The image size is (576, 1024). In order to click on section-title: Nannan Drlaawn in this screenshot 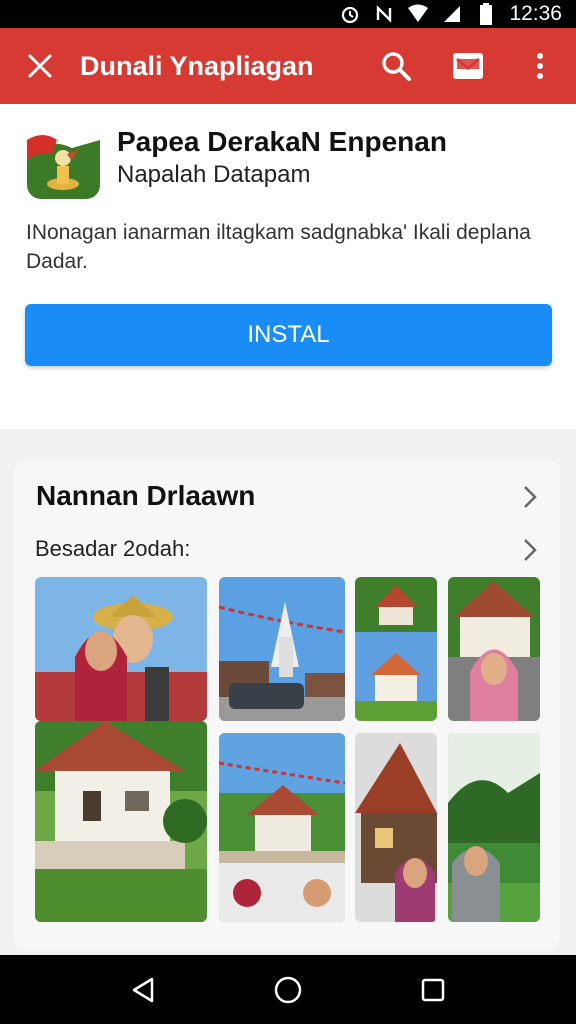, I will do `click(145, 496)`.